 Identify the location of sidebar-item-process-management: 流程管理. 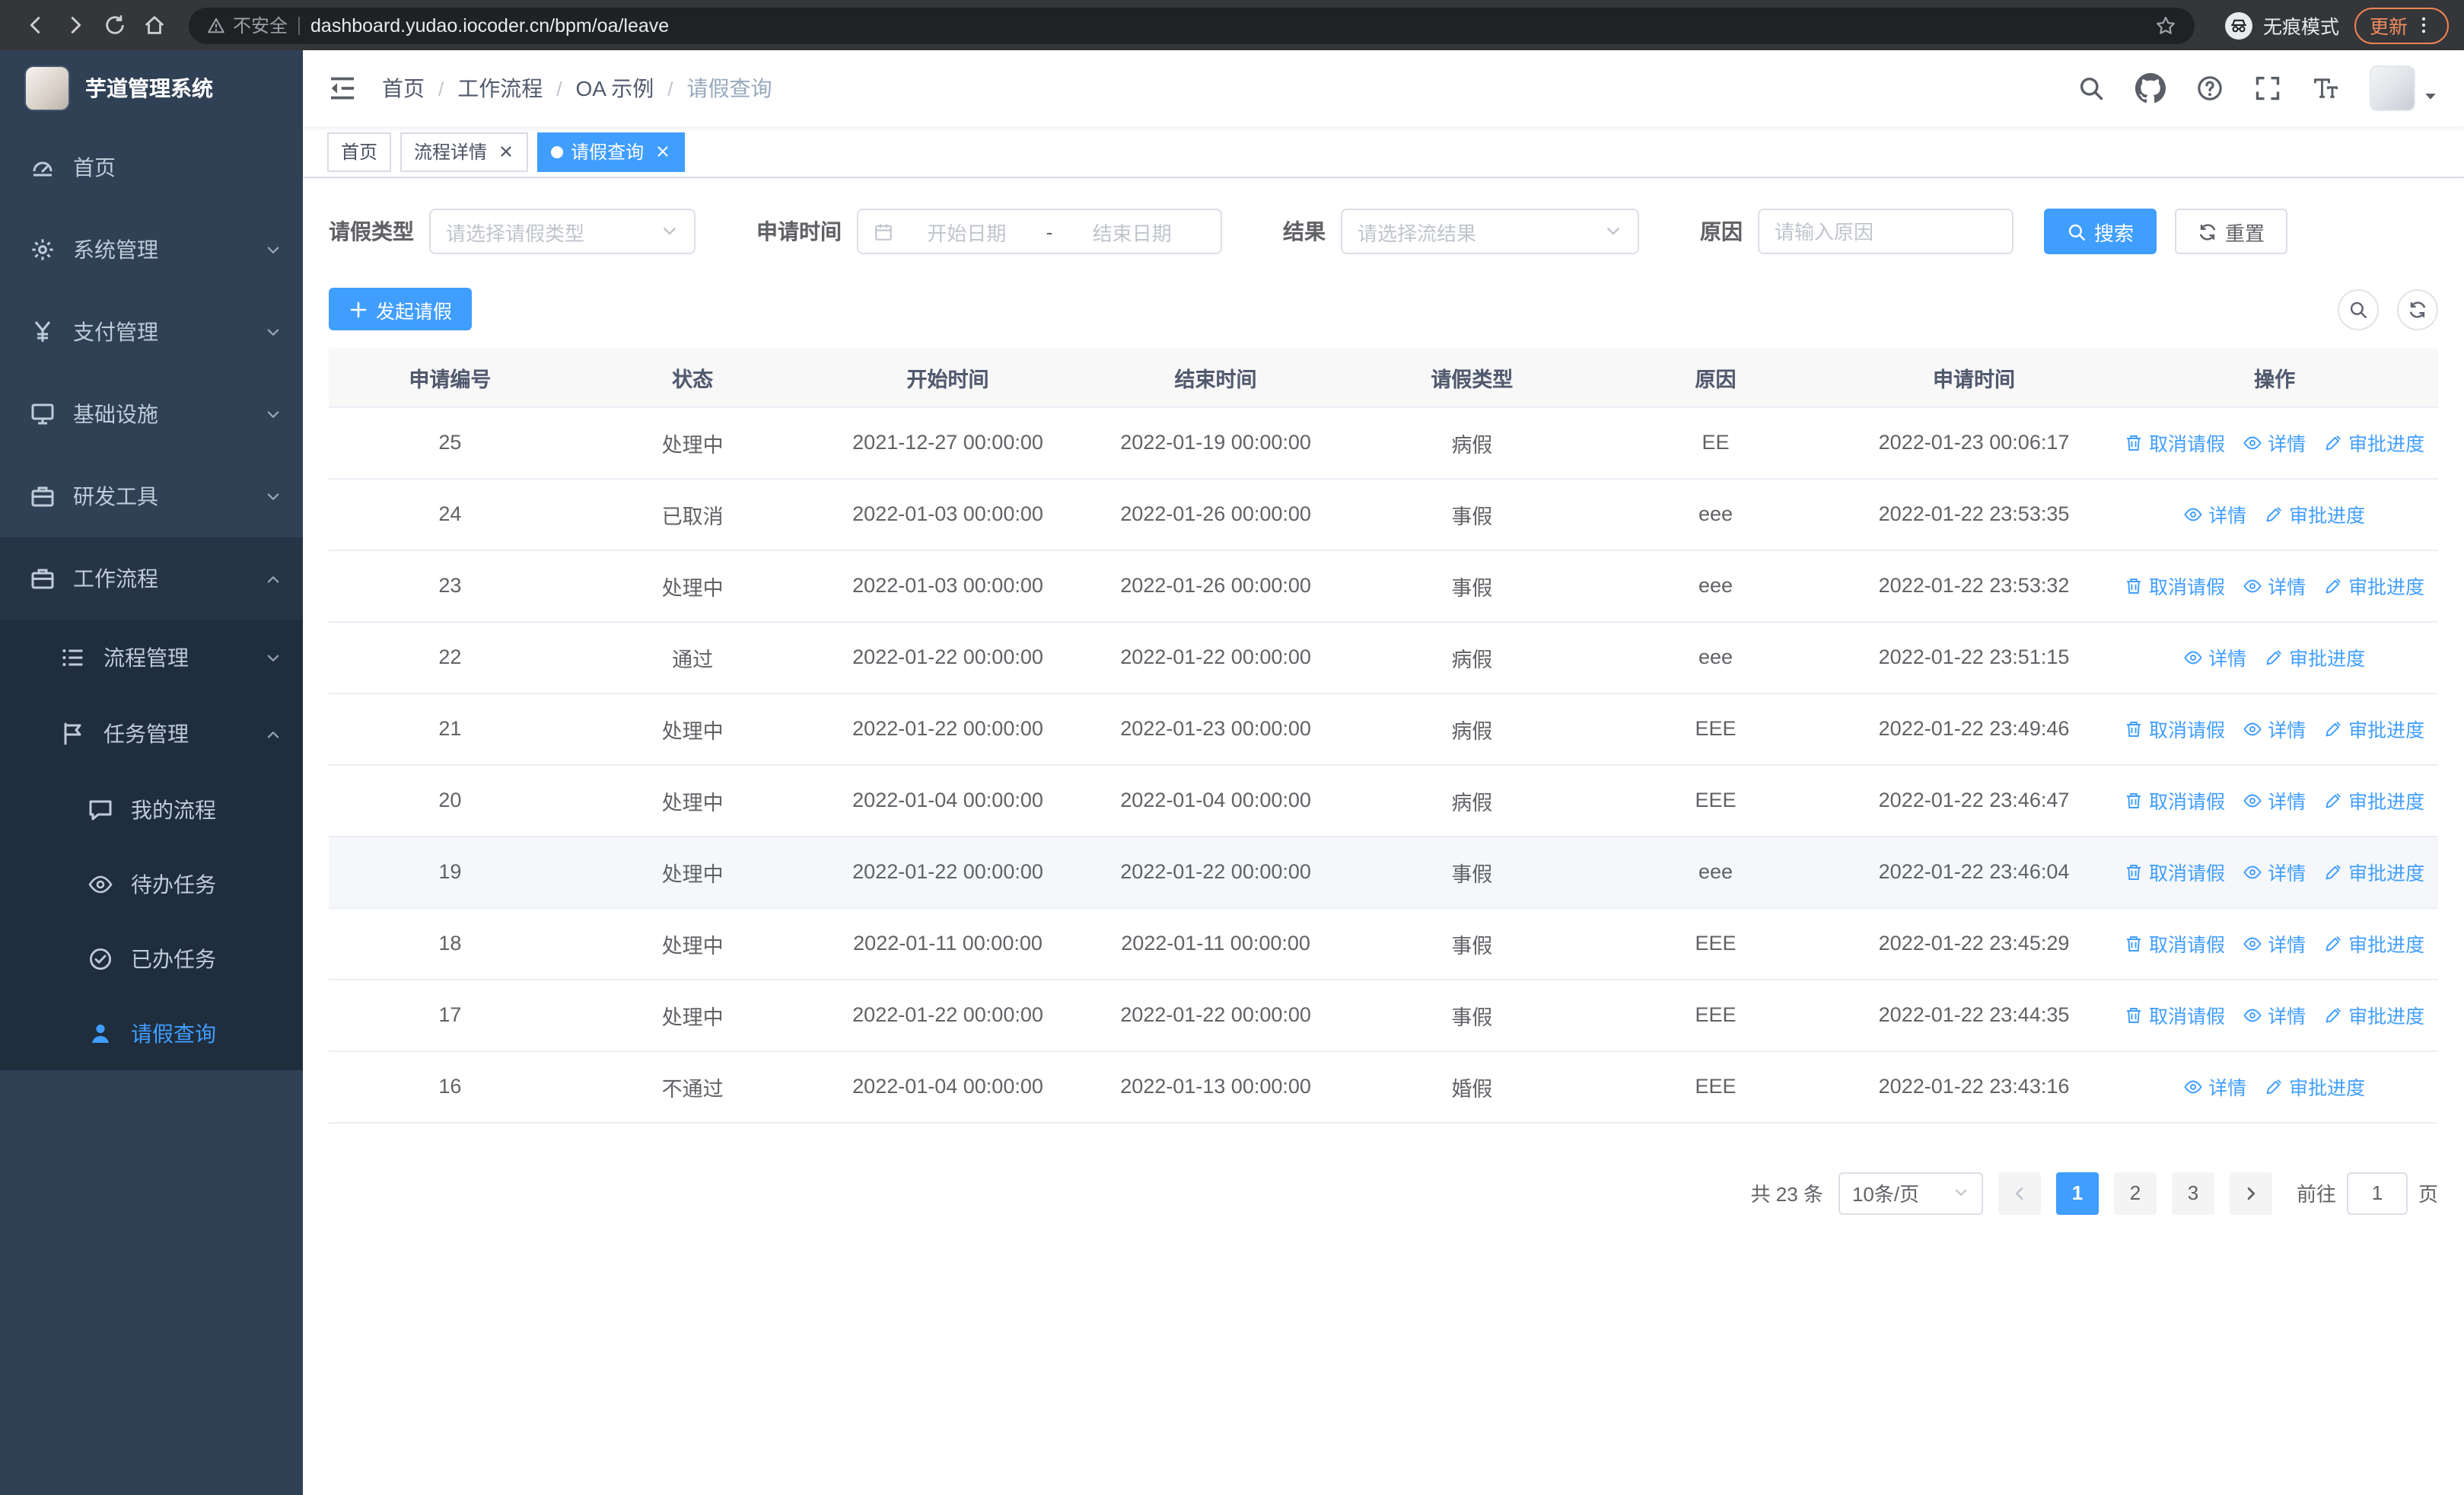
(151, 658).